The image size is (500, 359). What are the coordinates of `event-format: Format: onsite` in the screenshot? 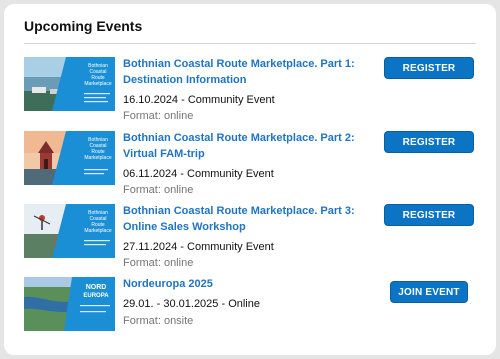 It's located at (158, 321).